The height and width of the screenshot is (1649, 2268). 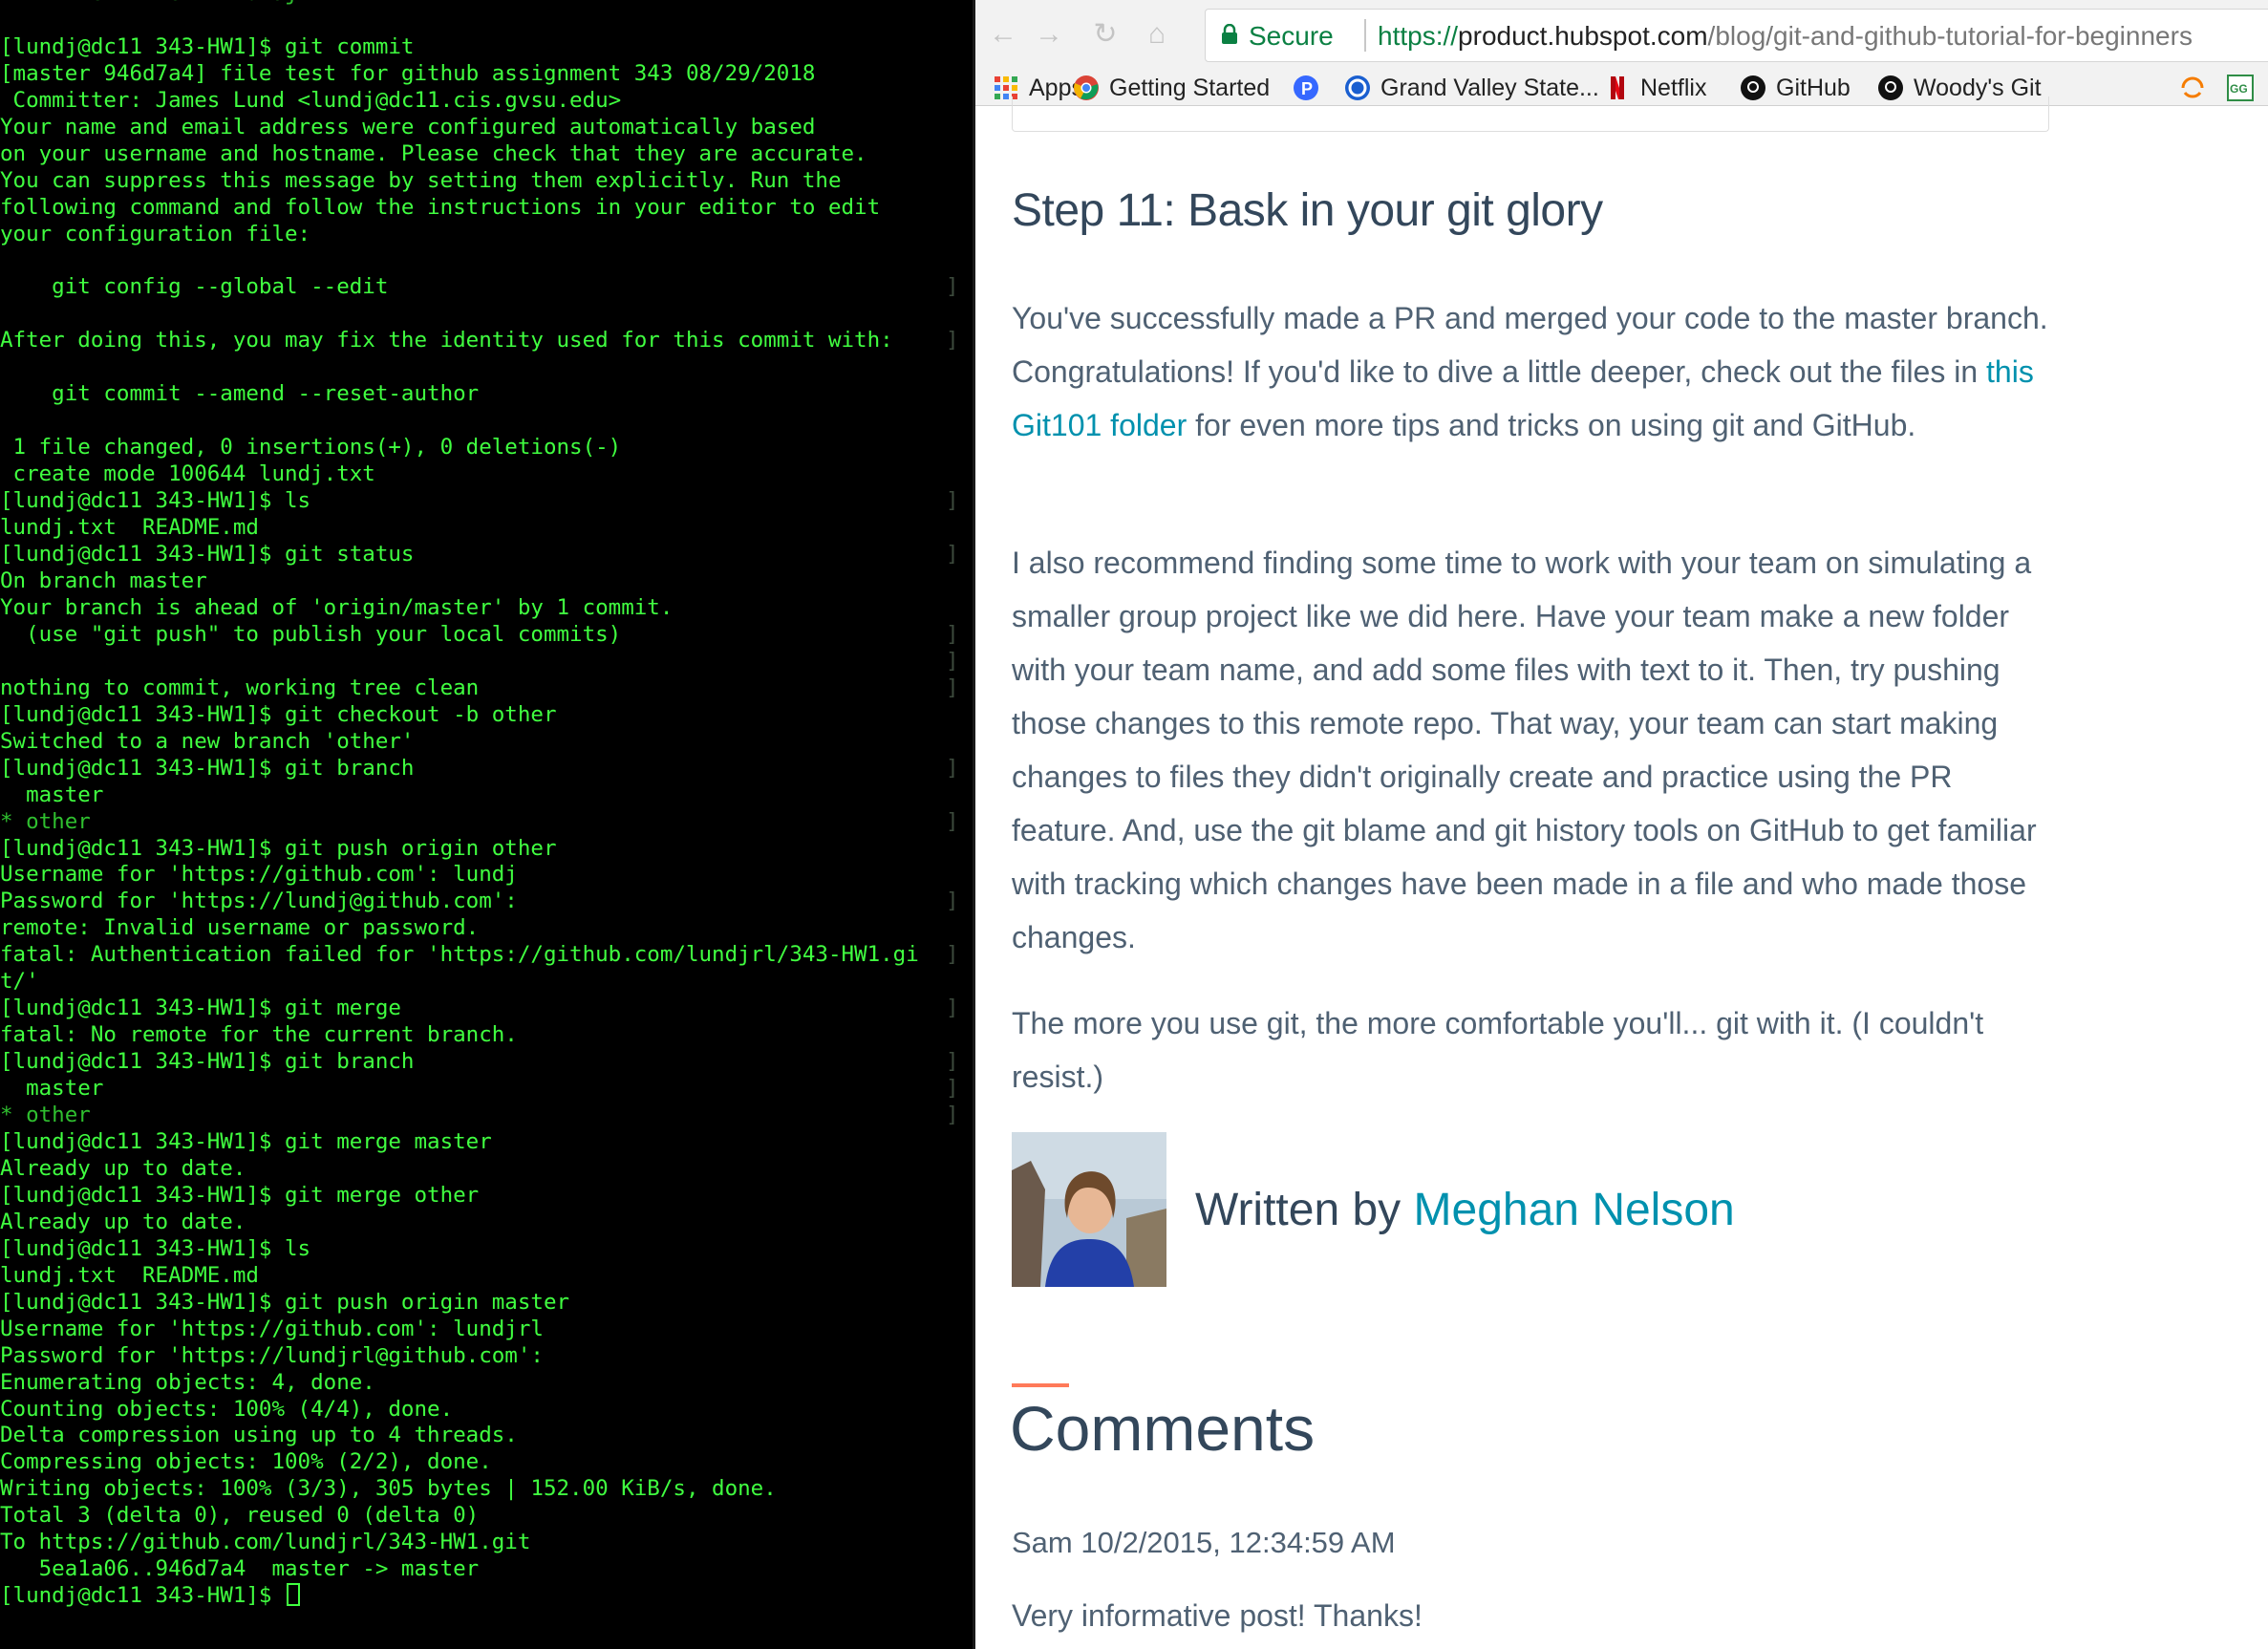 I want to click on previous-section-box, so click(x=1531, y=114).